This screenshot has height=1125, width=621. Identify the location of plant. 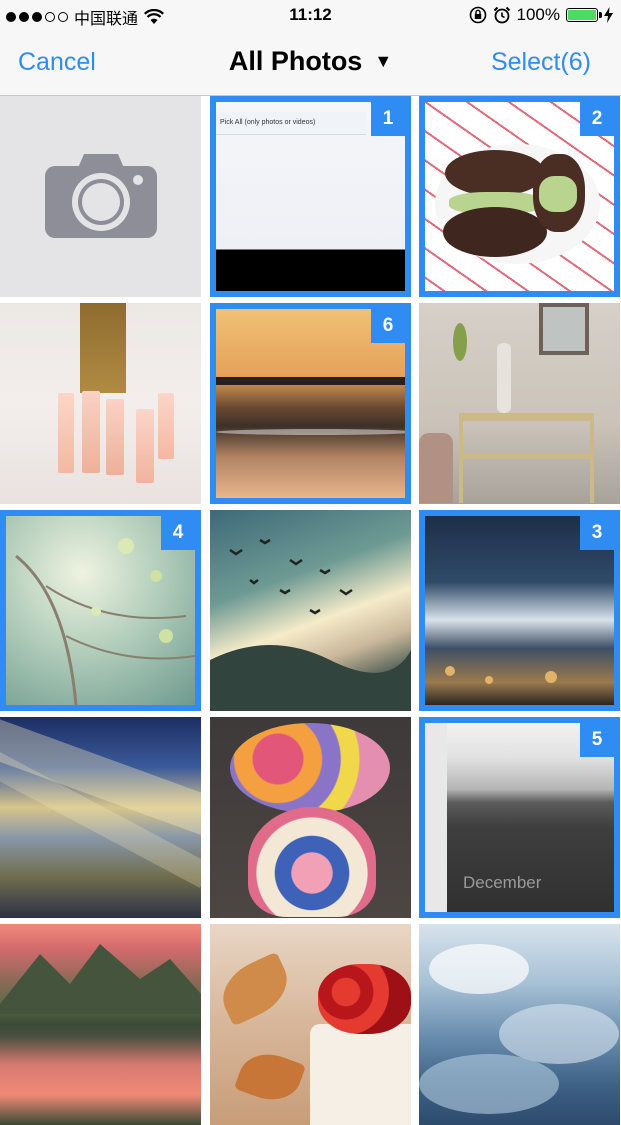
(460, 342).